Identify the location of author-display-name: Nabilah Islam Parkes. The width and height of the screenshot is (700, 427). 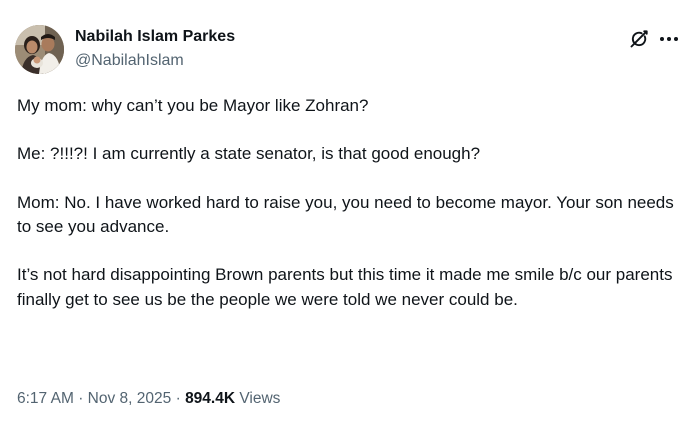
(155, 37).